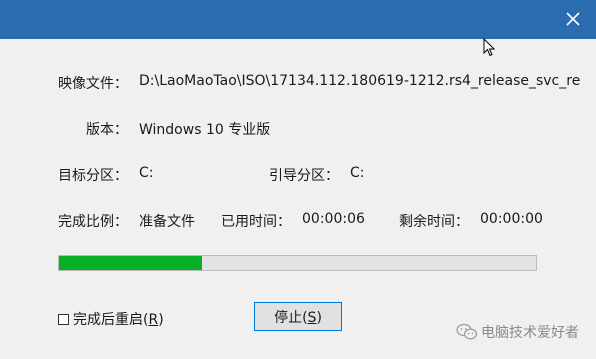  Describe the element at coordinates (167, 222) in the screenshot. I see `progress-status: 准备文件` at that location.